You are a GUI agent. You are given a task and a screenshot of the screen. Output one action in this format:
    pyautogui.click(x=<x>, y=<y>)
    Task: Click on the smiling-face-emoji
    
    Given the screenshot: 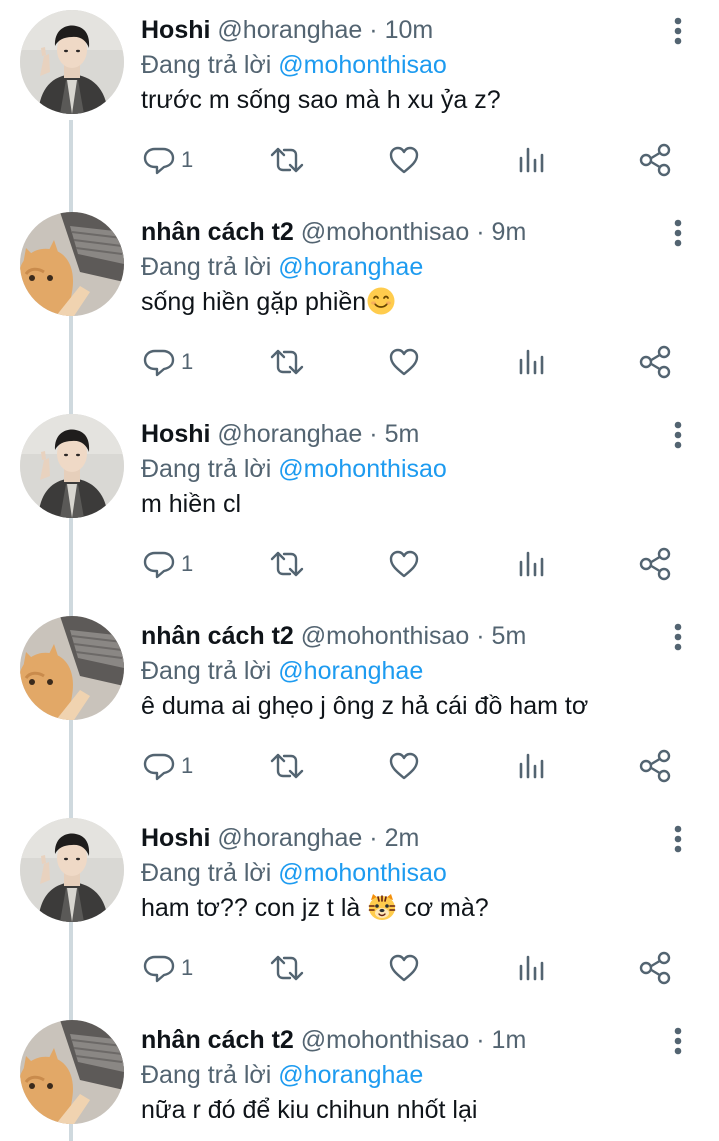 What is the action you would take?
    pyautogui.click(x=381, y=305)
    